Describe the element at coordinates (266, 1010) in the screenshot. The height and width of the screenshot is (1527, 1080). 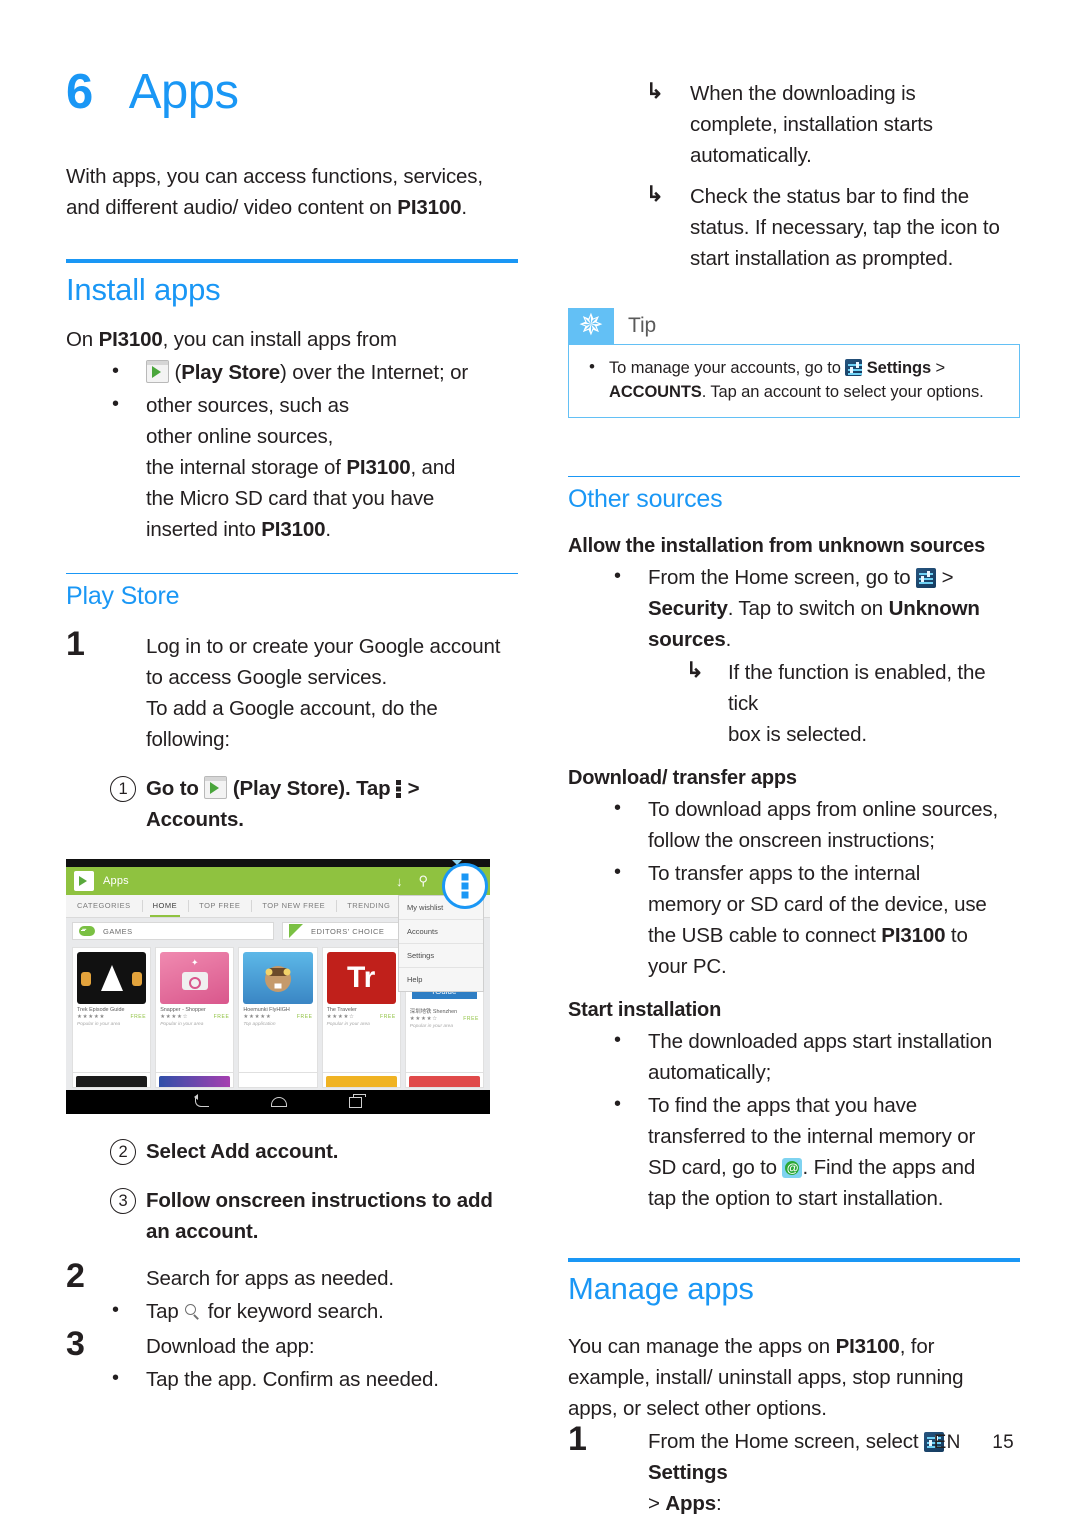
I see `app-name: Hoemunki FlyHIGH` at that location.